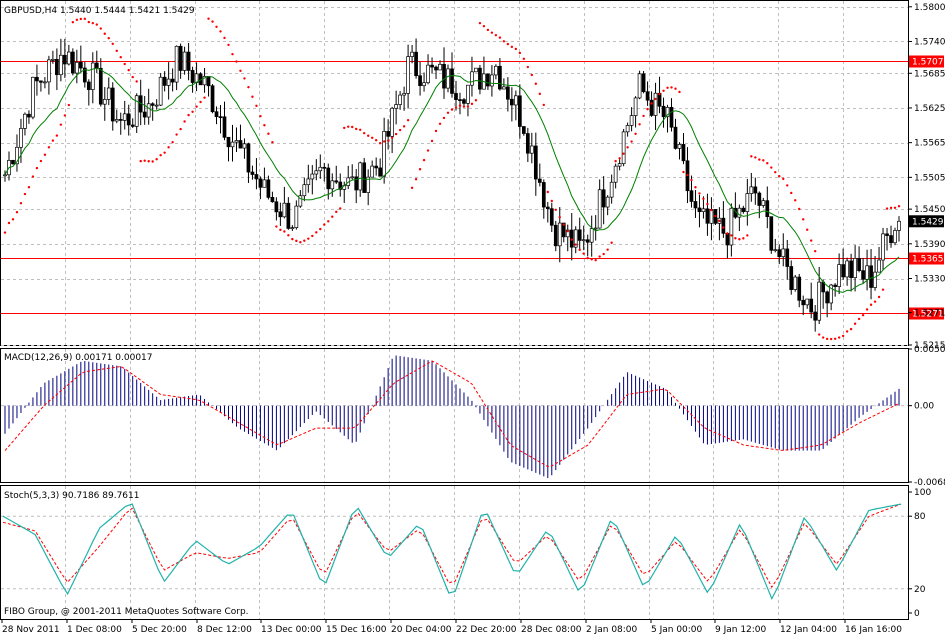 The width and height of the screenshot is (945, 636). Describe the element at coordinates (291, 630) in the screenshot. I see `x-tick-label: 13 Dec 00:00` at that location.